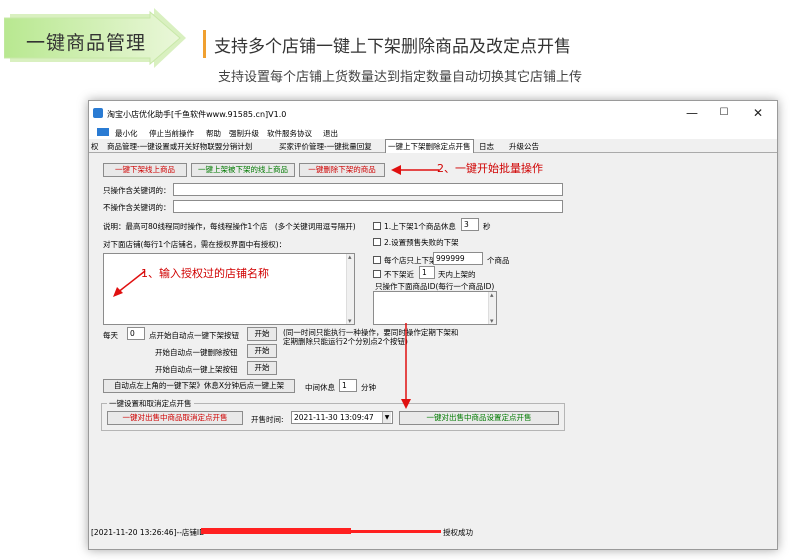 The height and width of the screenshot is (560, 800). I want to click on shop-list-label: 对下面店铺(每行1个店铺名，需在授权界面中有授权)：, so click(195, 244).